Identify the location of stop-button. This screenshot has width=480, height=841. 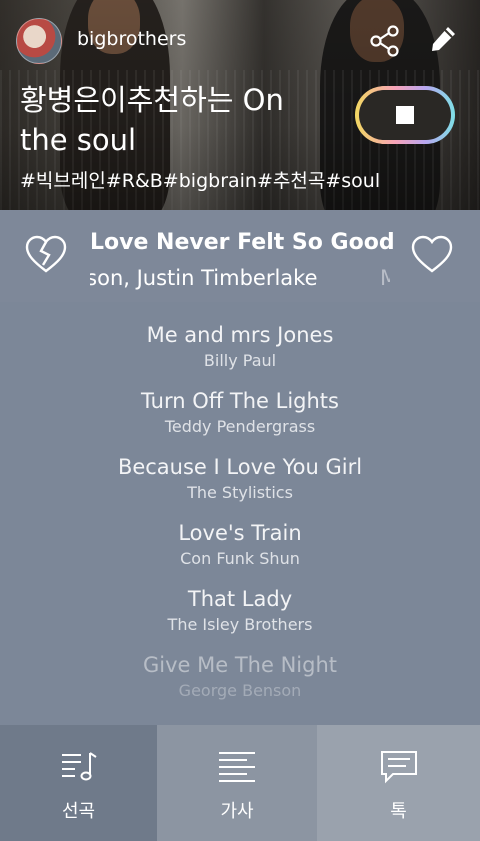
(405, 115).